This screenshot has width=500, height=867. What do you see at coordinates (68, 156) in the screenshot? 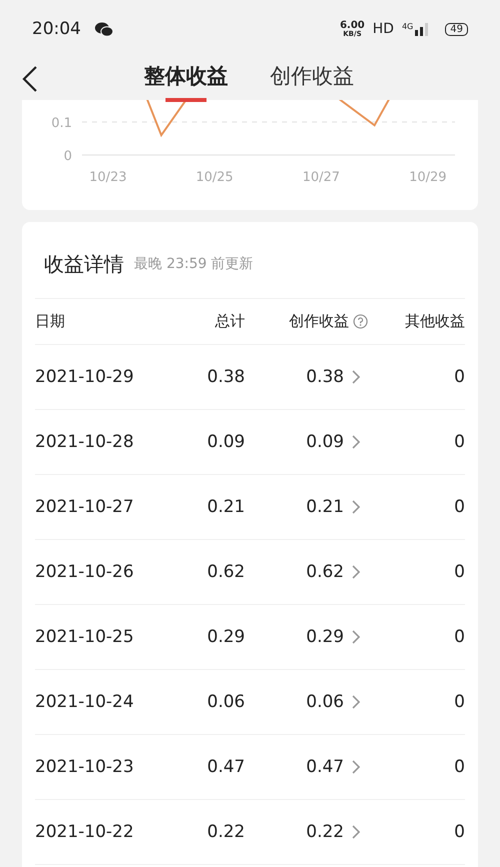
I see `axis-label: 0` at bounding box center [68, 156].